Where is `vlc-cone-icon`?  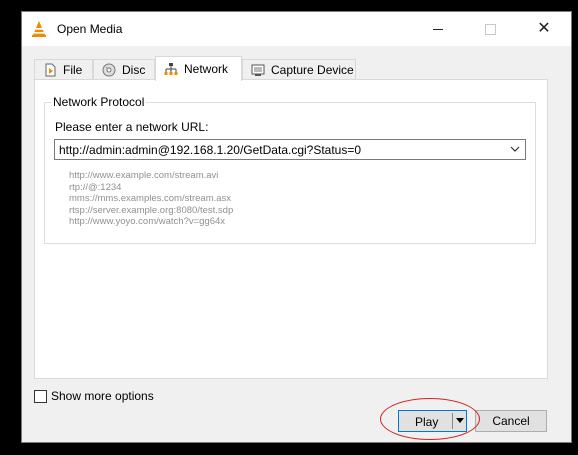
vlc-cone-icon is located at coordinates (39, 29).